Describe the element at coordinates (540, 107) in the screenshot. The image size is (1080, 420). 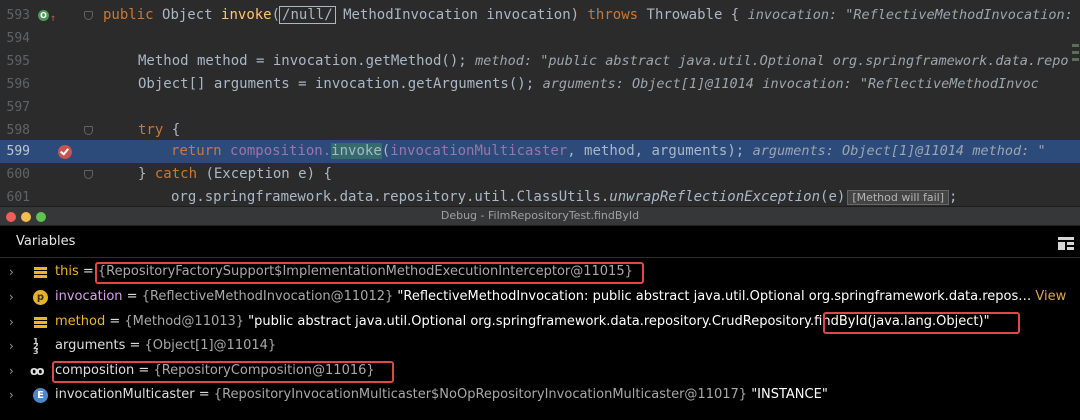
I see `code-line-597: 597` at that location.